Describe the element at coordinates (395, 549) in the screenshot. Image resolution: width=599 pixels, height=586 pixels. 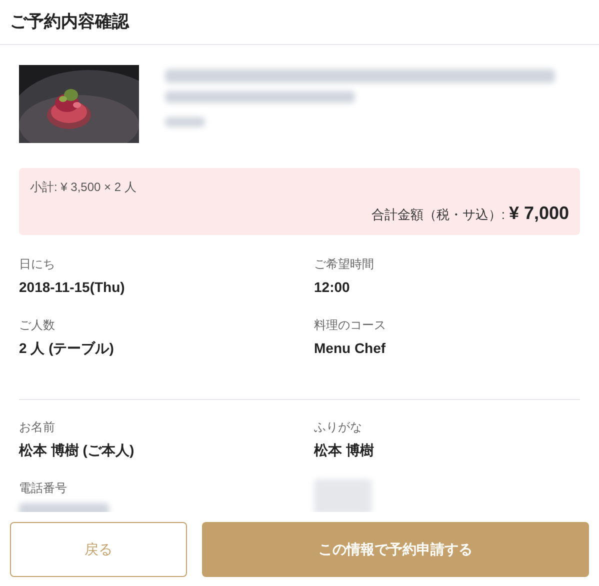
I see `submit-button: この情報で予約申請する` at that location.